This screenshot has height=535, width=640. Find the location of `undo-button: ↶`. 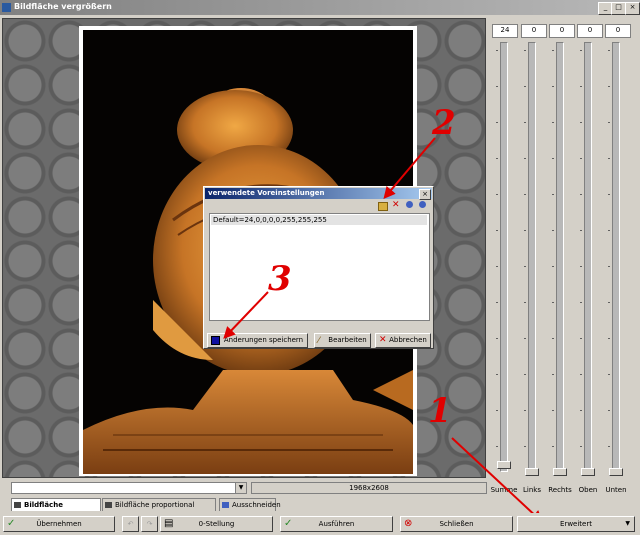

undo-button: ↶ is located at coordinates (130, 524).